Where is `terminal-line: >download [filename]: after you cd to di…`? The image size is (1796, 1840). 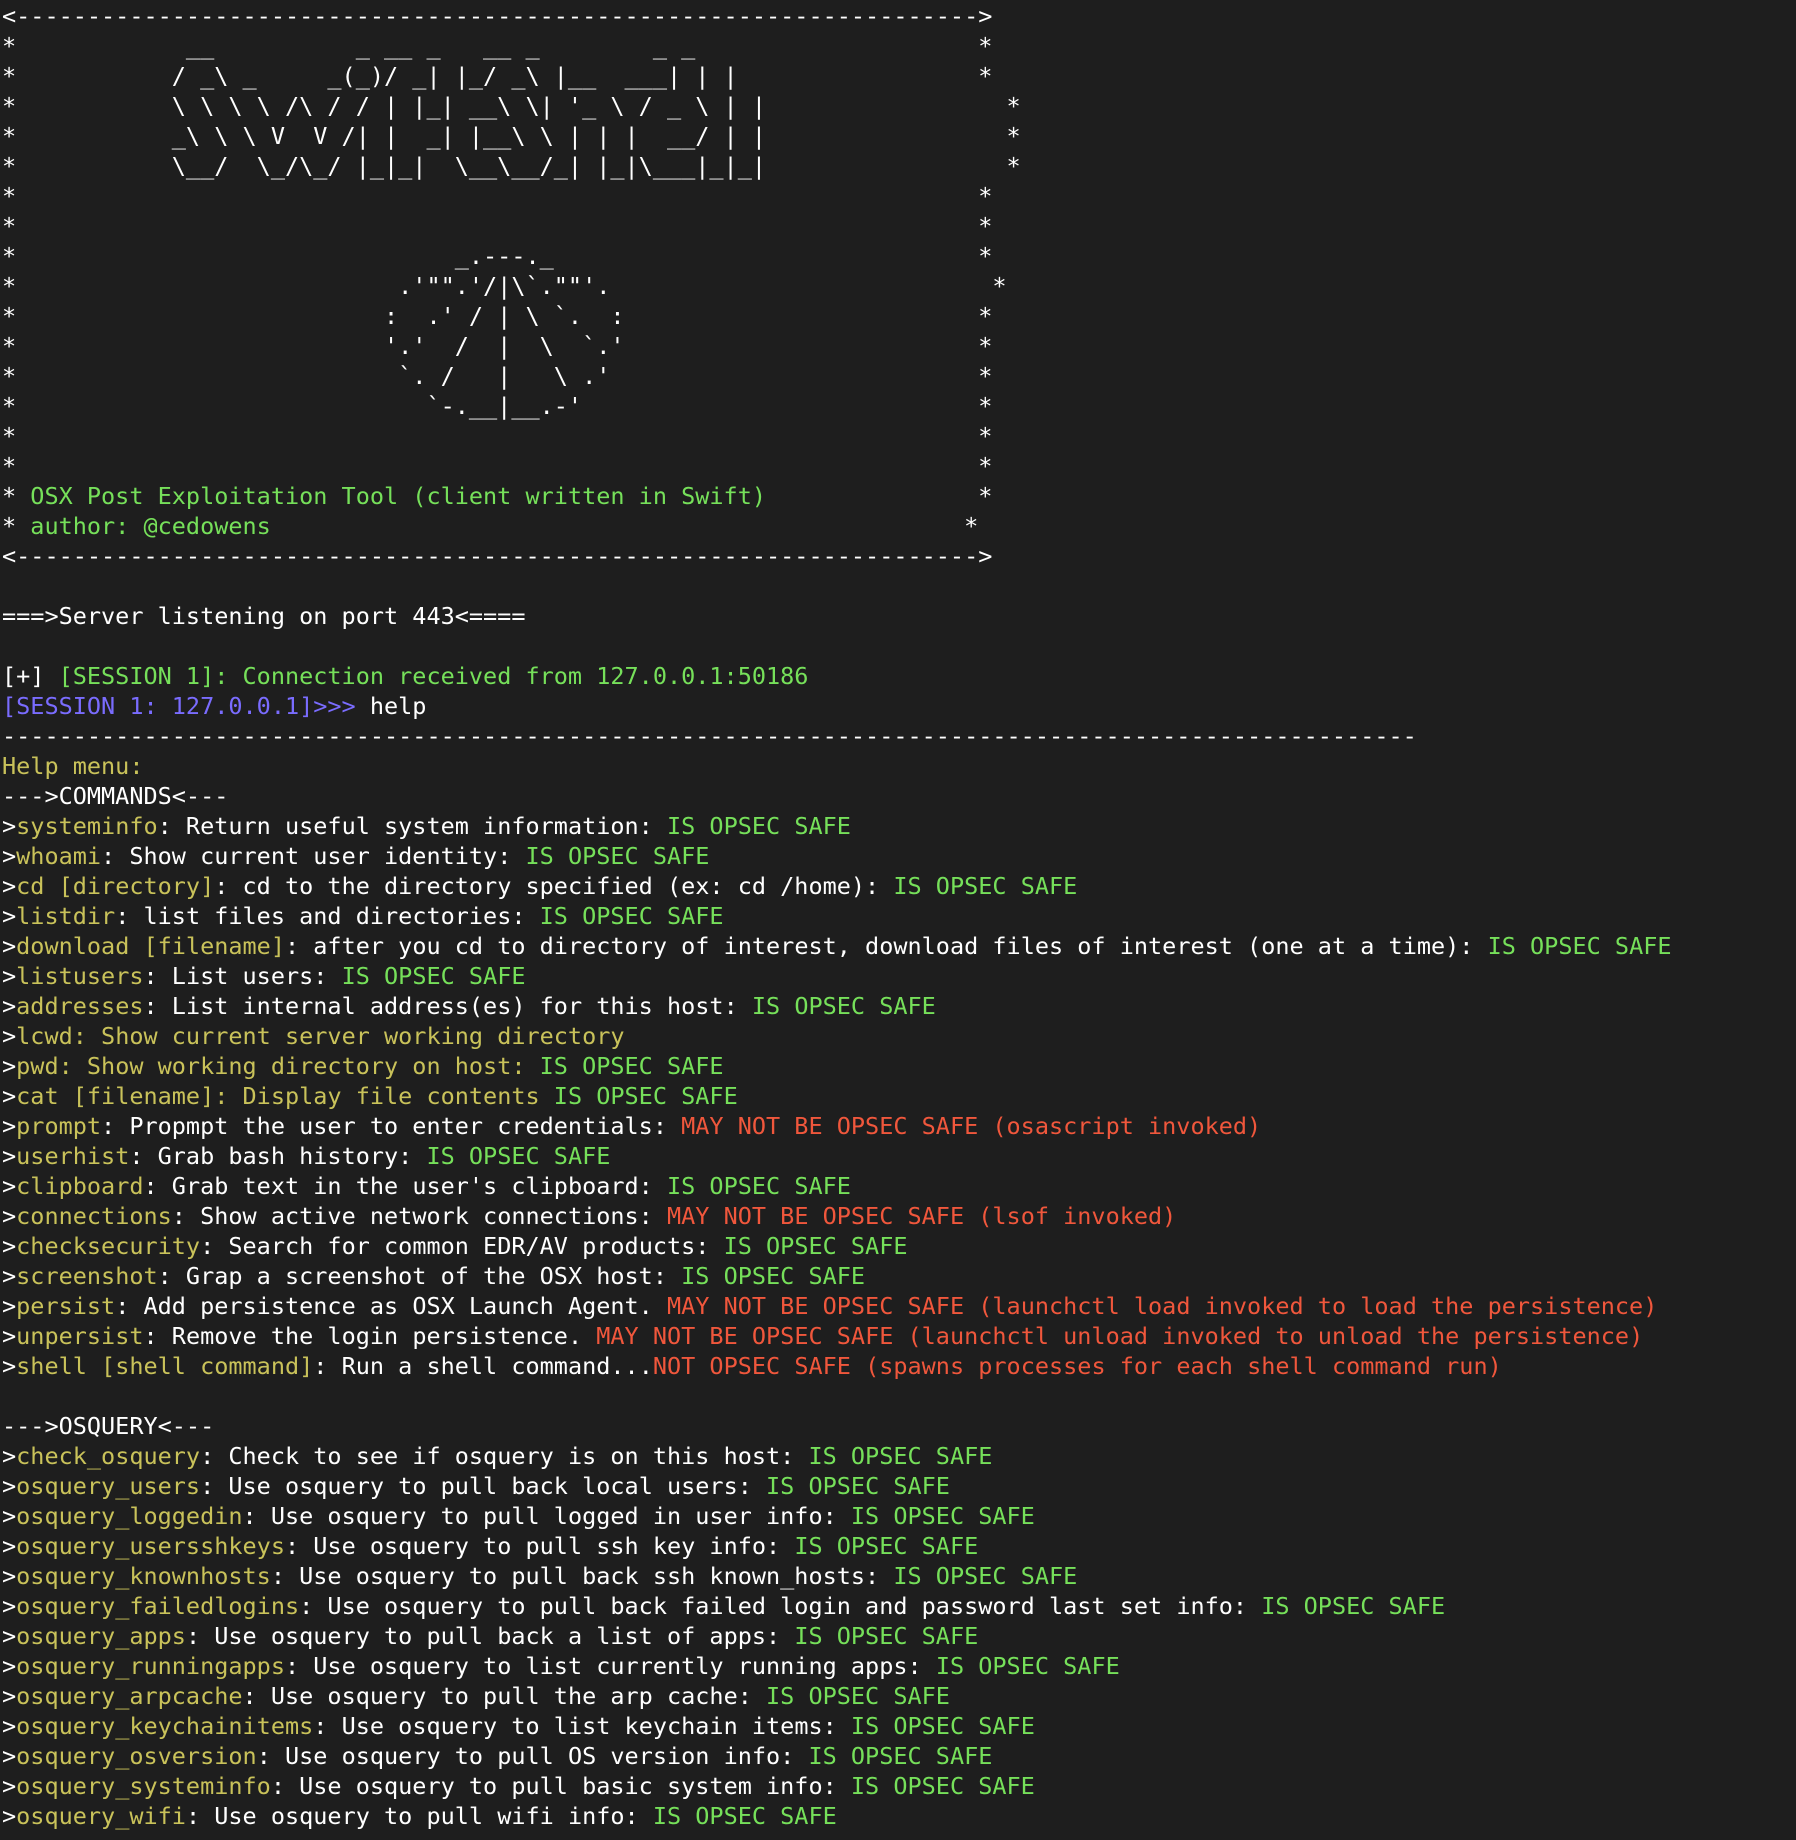 terminal-line: >download [filename]: after you cd to di… is located at coordinates (899, 946).